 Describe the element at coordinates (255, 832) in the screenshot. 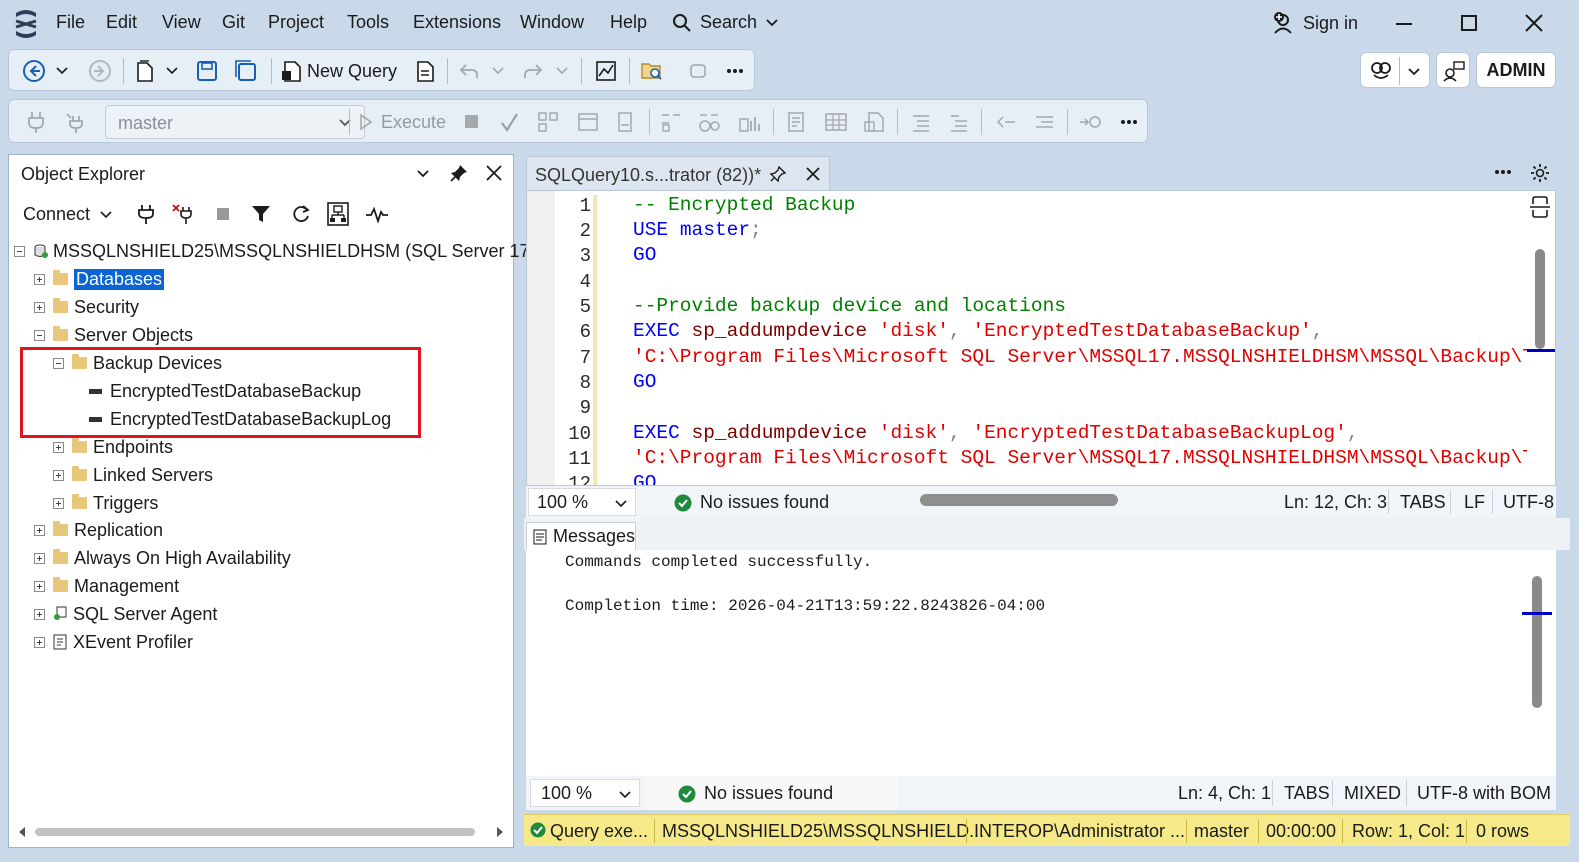

I see `oe-scroll-thumb` at that location.